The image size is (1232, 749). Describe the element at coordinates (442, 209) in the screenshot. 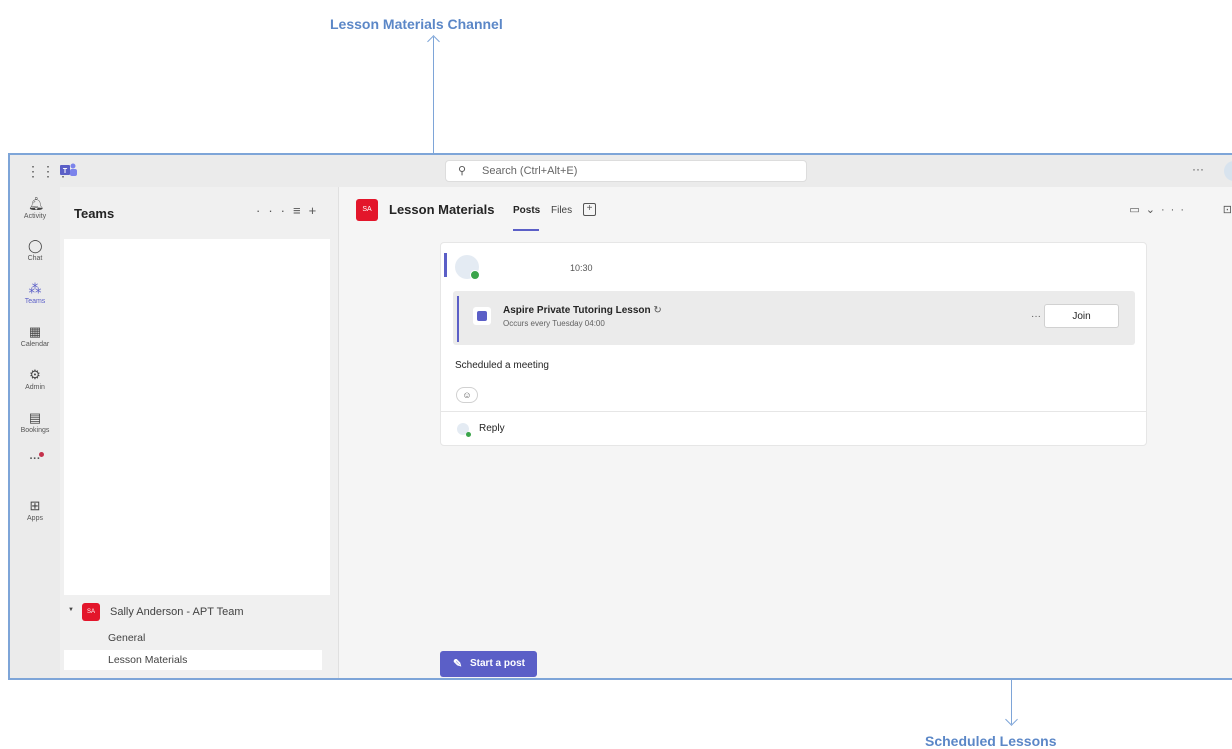

I see `channel-title: Lesson Materials` at that location.